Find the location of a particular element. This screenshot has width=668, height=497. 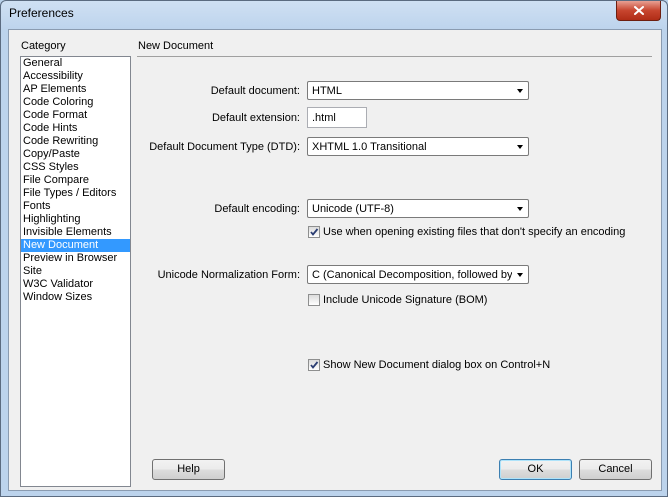

panel-title: New Document is located at coordinates (176, 46).